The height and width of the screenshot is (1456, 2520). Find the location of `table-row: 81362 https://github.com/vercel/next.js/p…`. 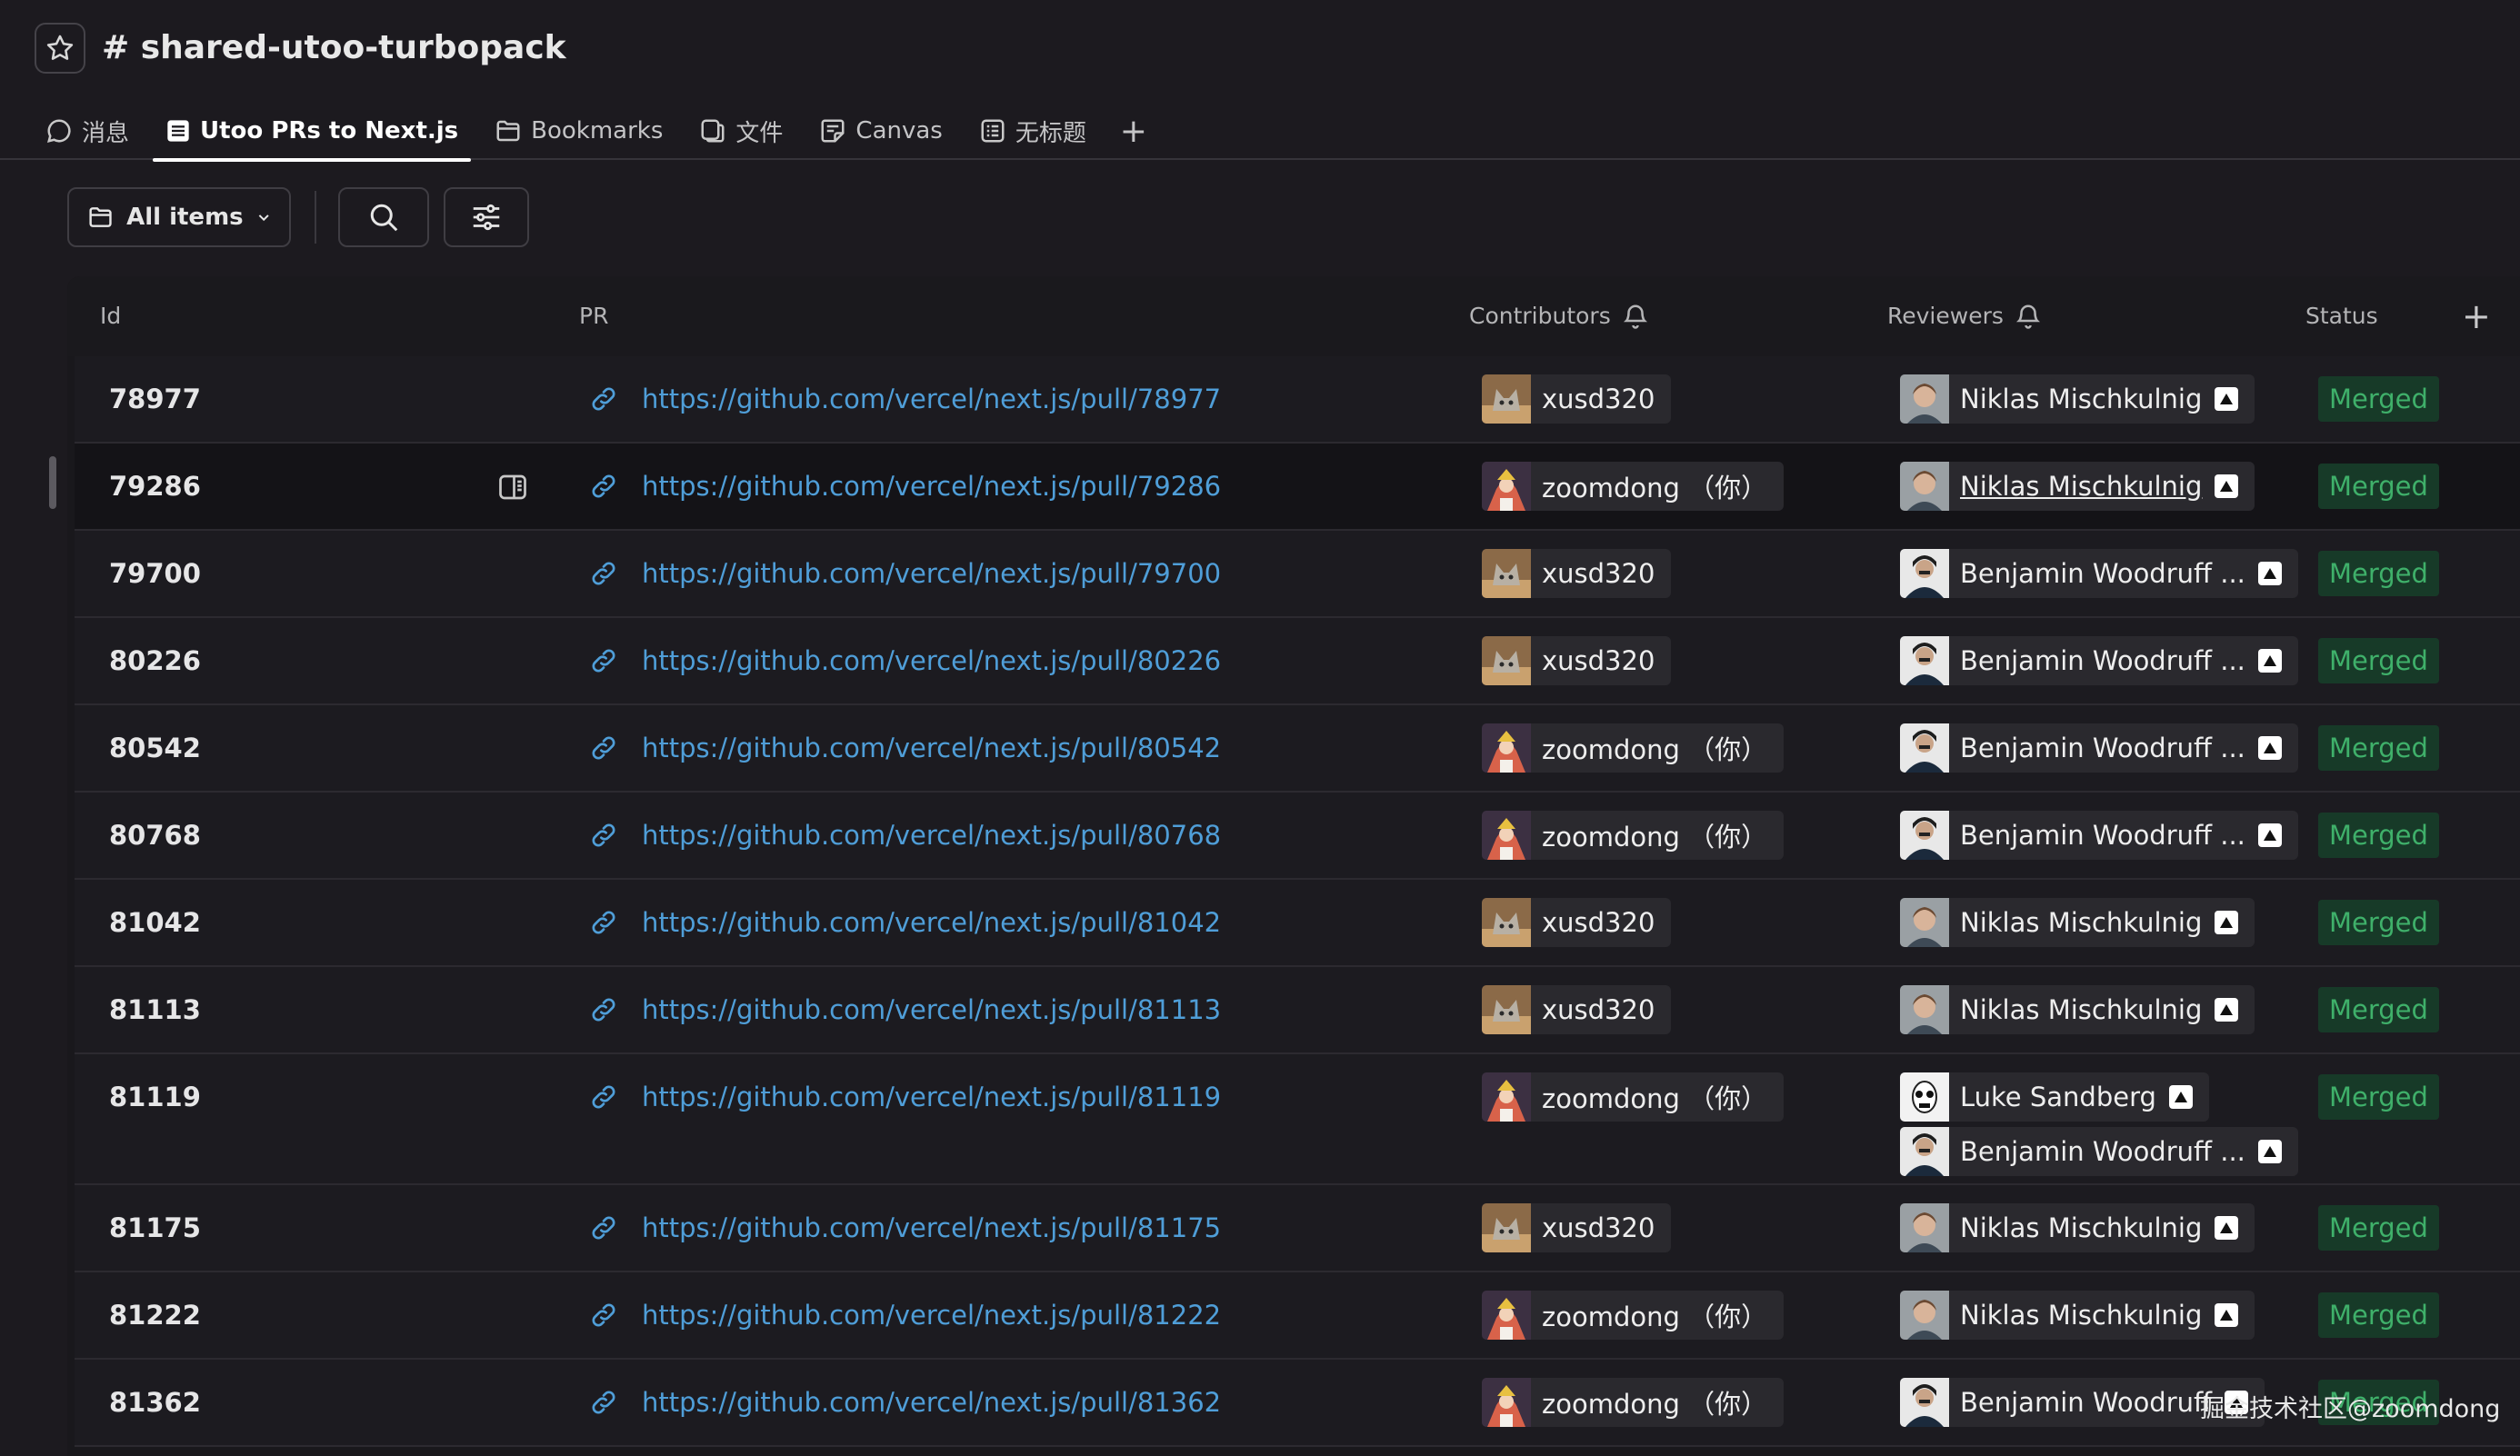

table-row: 81362 https://github.com/vercel/next.js/p… is located at coordinates (1298, 1404).